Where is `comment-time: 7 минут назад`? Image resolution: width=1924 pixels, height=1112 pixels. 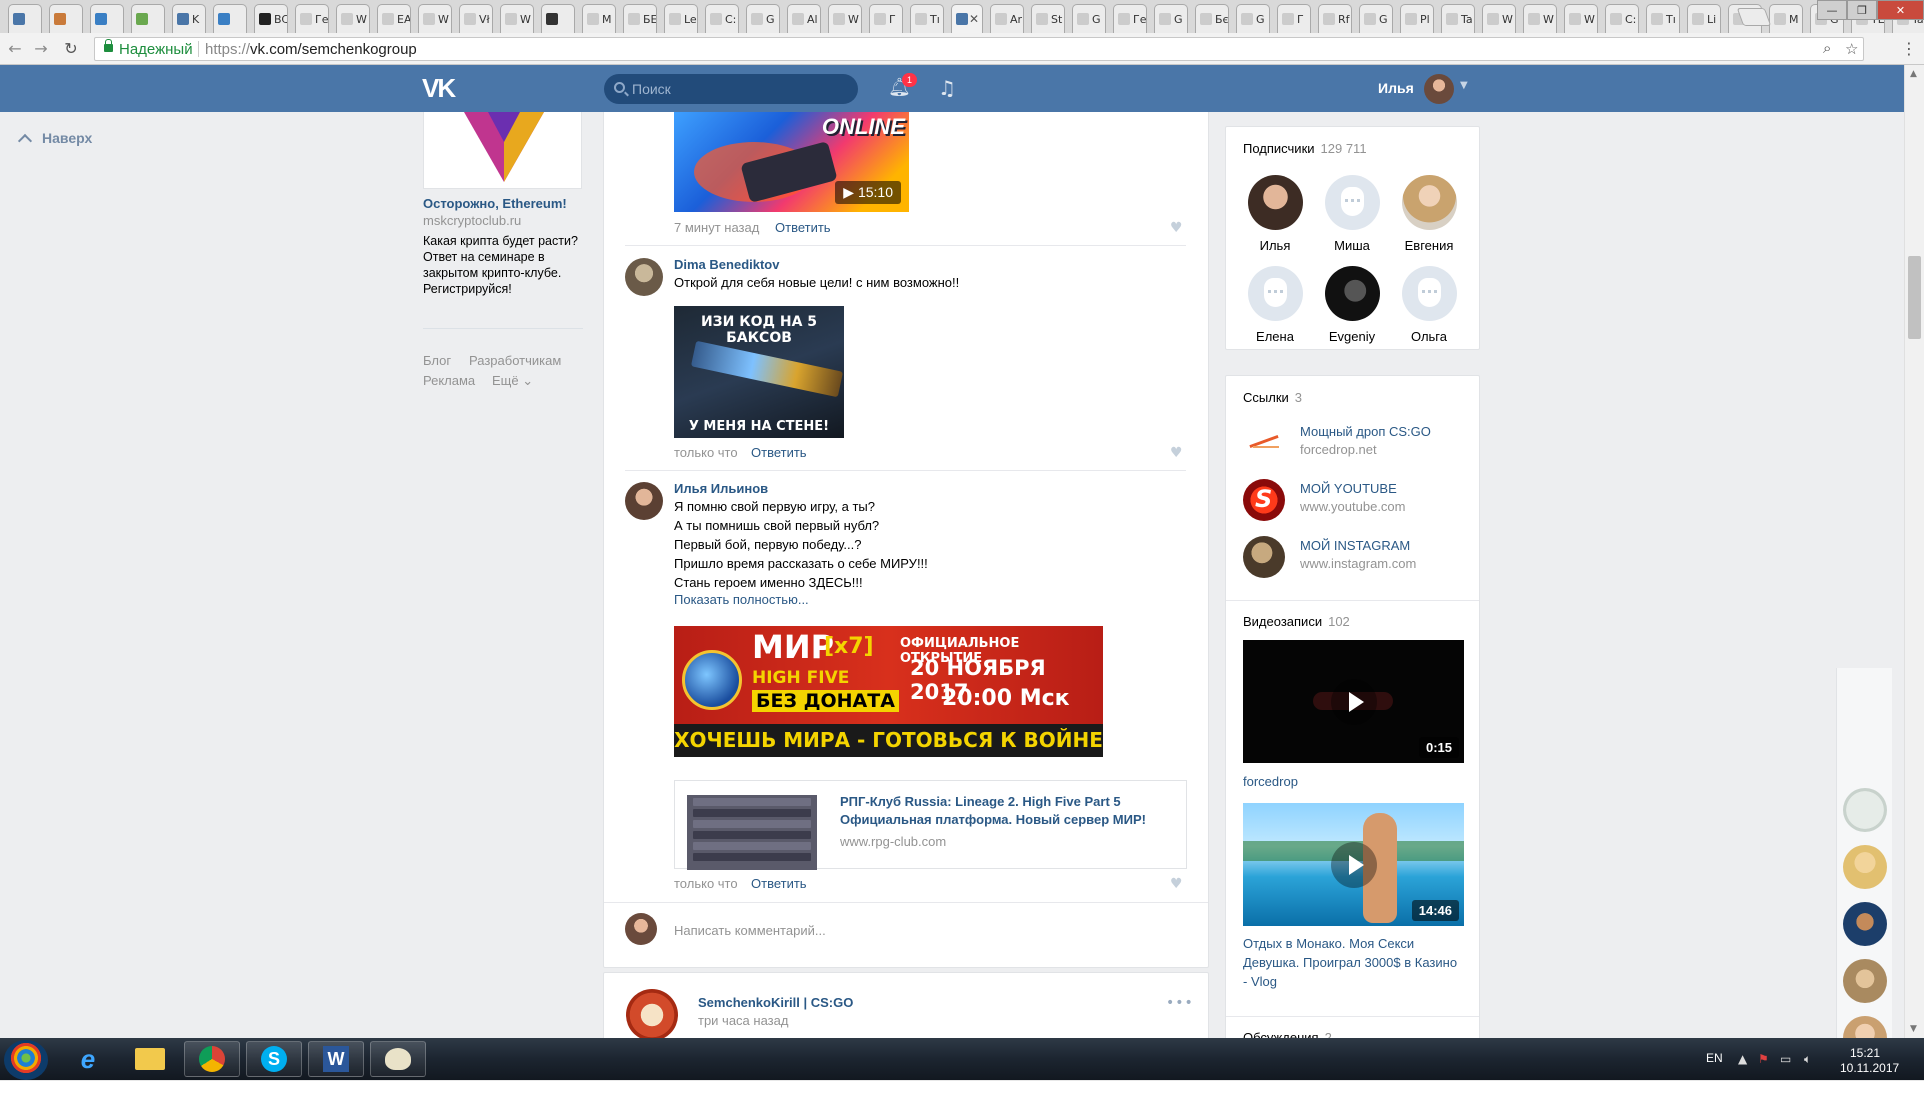 comment-time: 7 минут назад is located at coordinates (716, 227).